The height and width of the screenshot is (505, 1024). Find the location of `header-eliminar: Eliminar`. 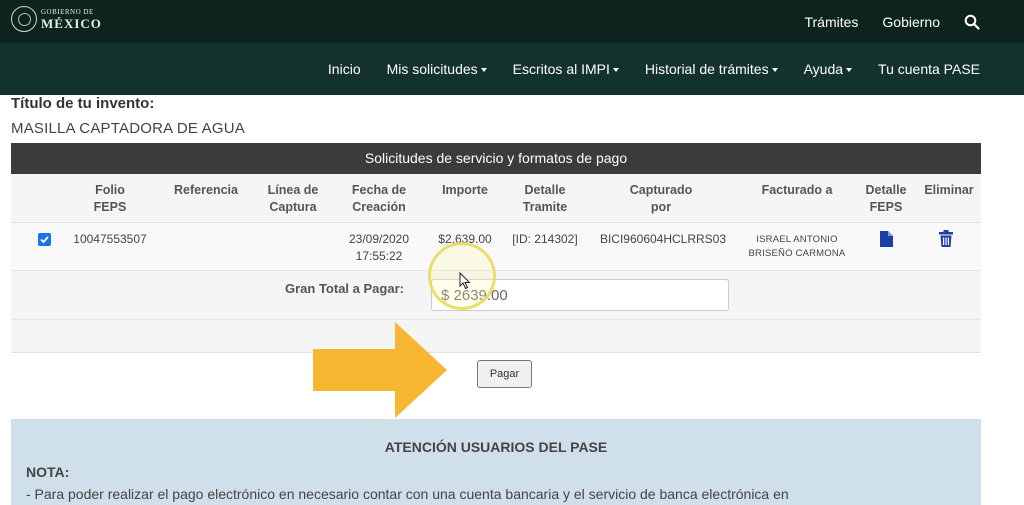

header-eliminar: Eliminar is located at coordinates (949, 190).